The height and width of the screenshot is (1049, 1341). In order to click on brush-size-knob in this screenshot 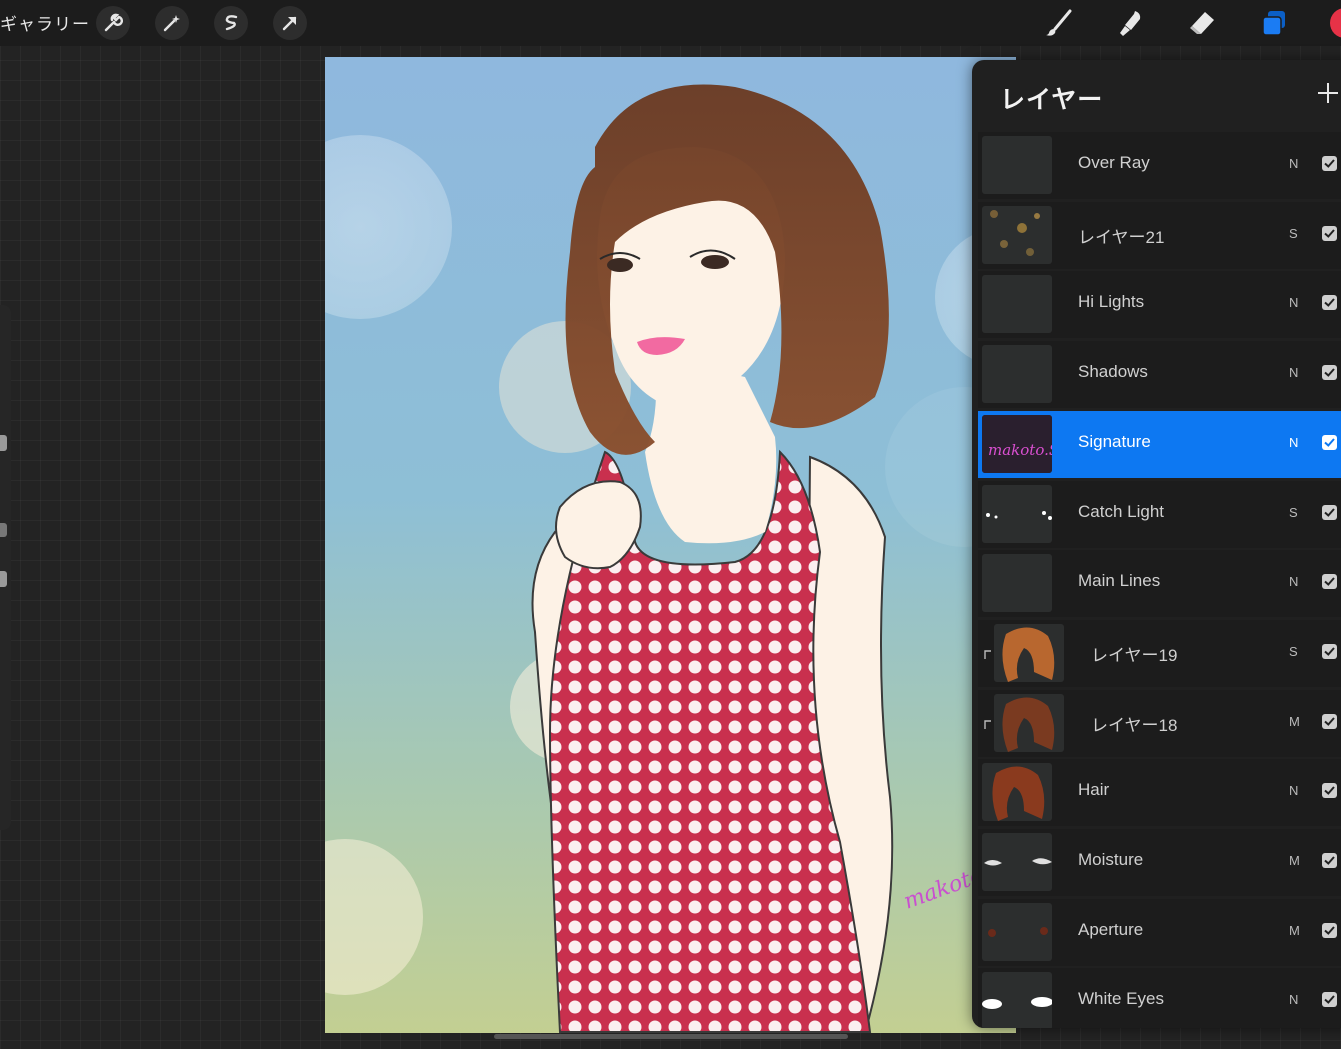, I will do `click(3, 443)`.